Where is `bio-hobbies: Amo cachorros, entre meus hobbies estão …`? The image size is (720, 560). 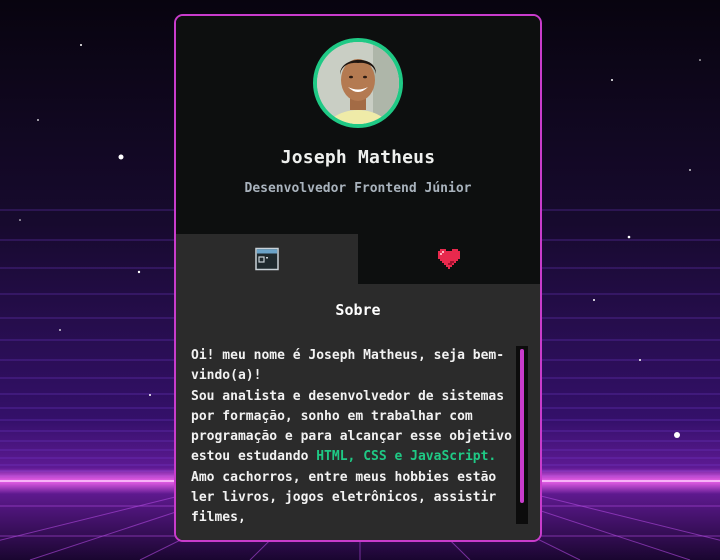
bio-hobbies: Amo cachorros, entre meus hobbies estão … is located at coordinates (344, 497).